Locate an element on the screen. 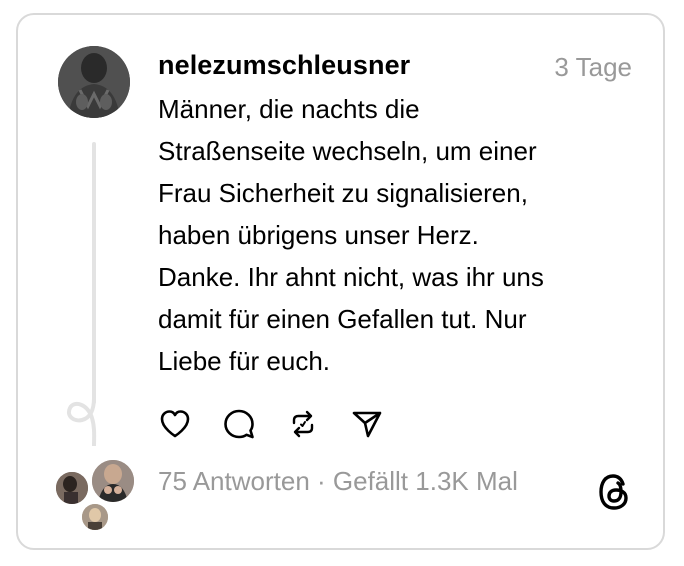  reply-avatars is located at coordinates (95, 495).